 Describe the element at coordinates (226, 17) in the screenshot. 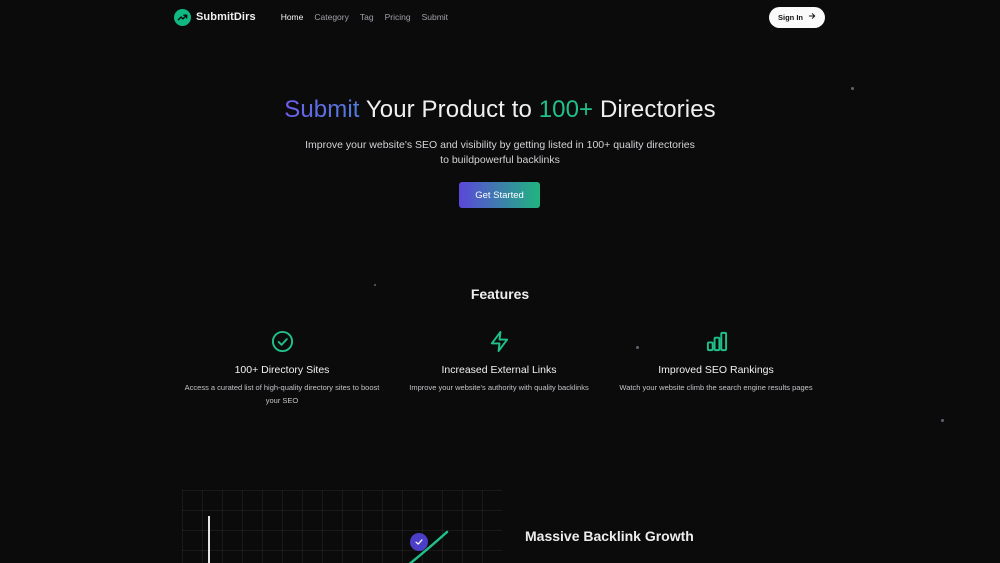

I see `brand-name: SubmitDirs` at that location.